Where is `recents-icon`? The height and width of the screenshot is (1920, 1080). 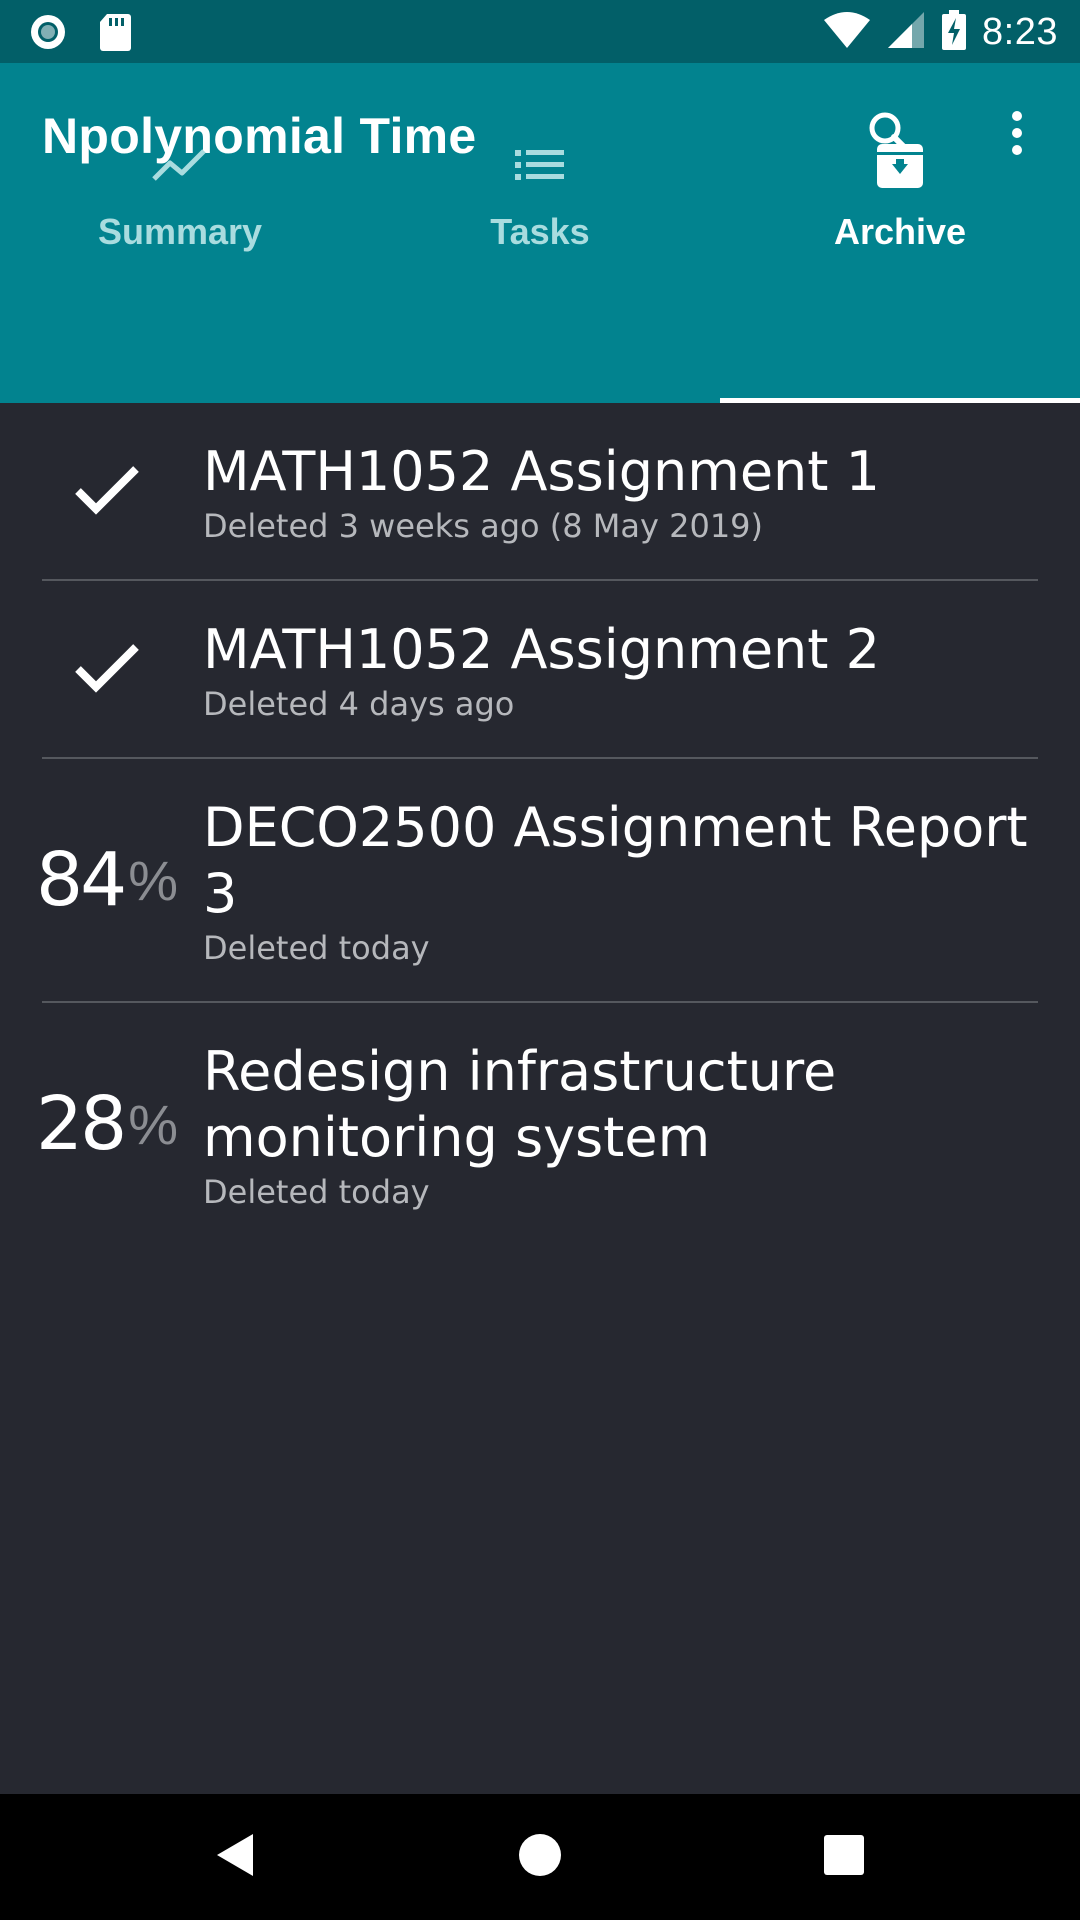 recents-icon is located at coordinates (844, 1857).